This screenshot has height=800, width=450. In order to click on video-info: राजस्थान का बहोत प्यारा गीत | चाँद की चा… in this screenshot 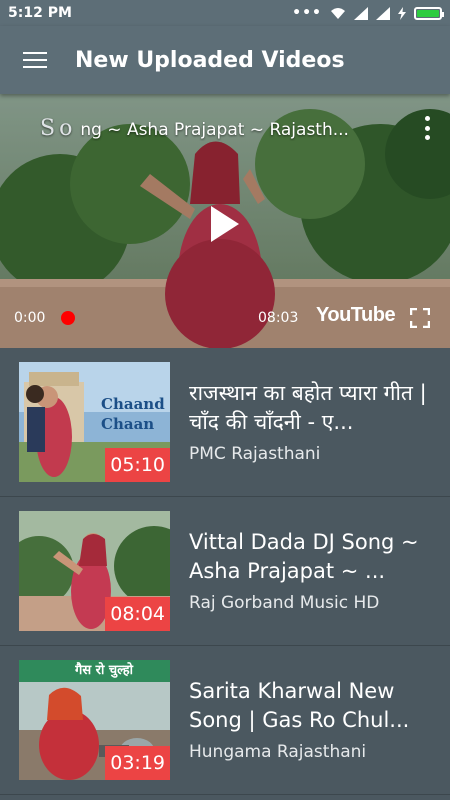, I will do `click(311, 421)`.